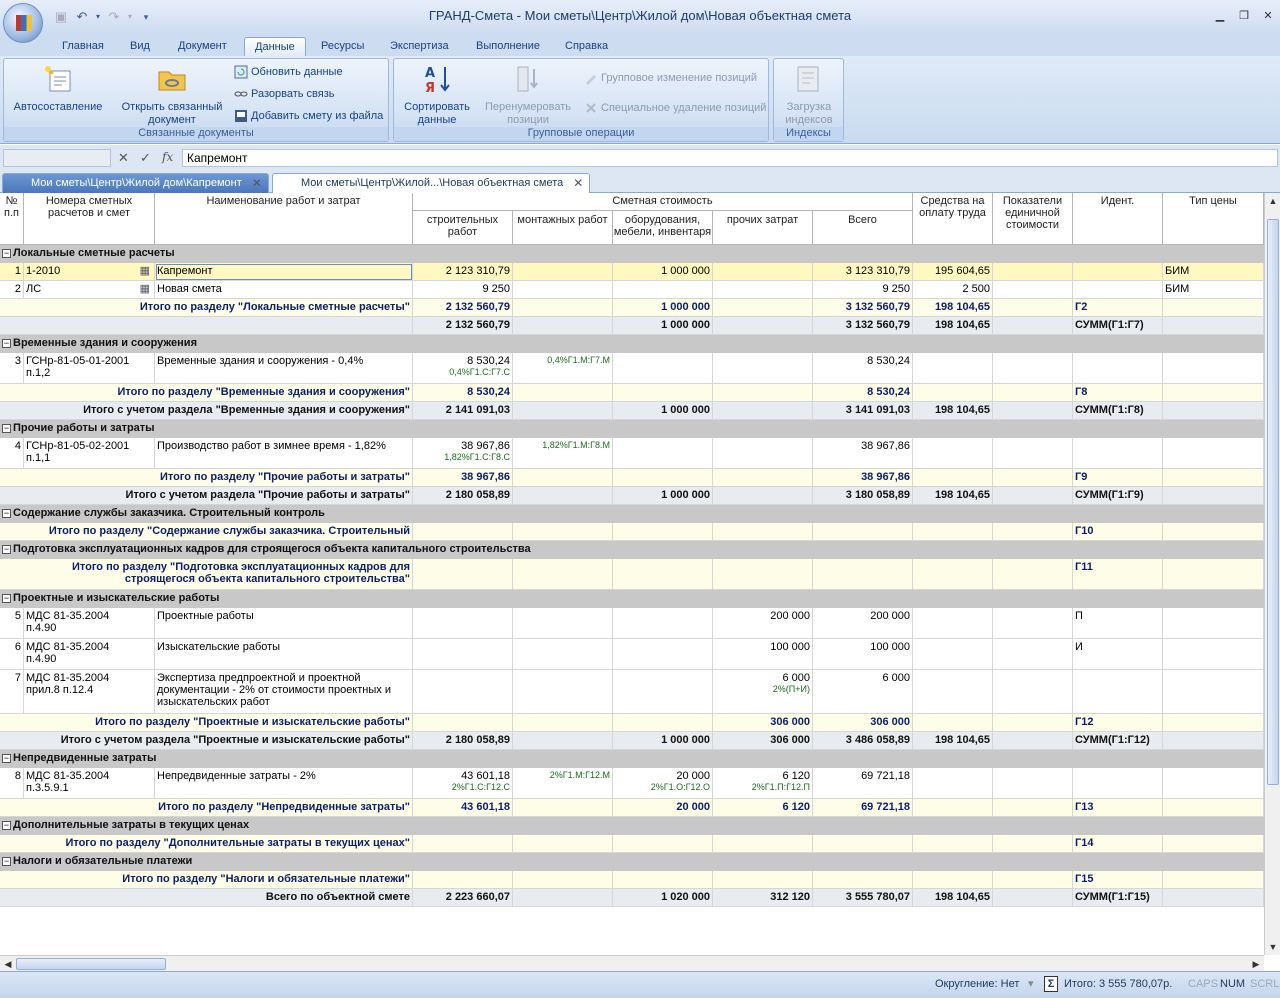  Describe the element at coordinates (863, 496) in the screenshot. I see `cell-total: 3 180 058,89` at that location.